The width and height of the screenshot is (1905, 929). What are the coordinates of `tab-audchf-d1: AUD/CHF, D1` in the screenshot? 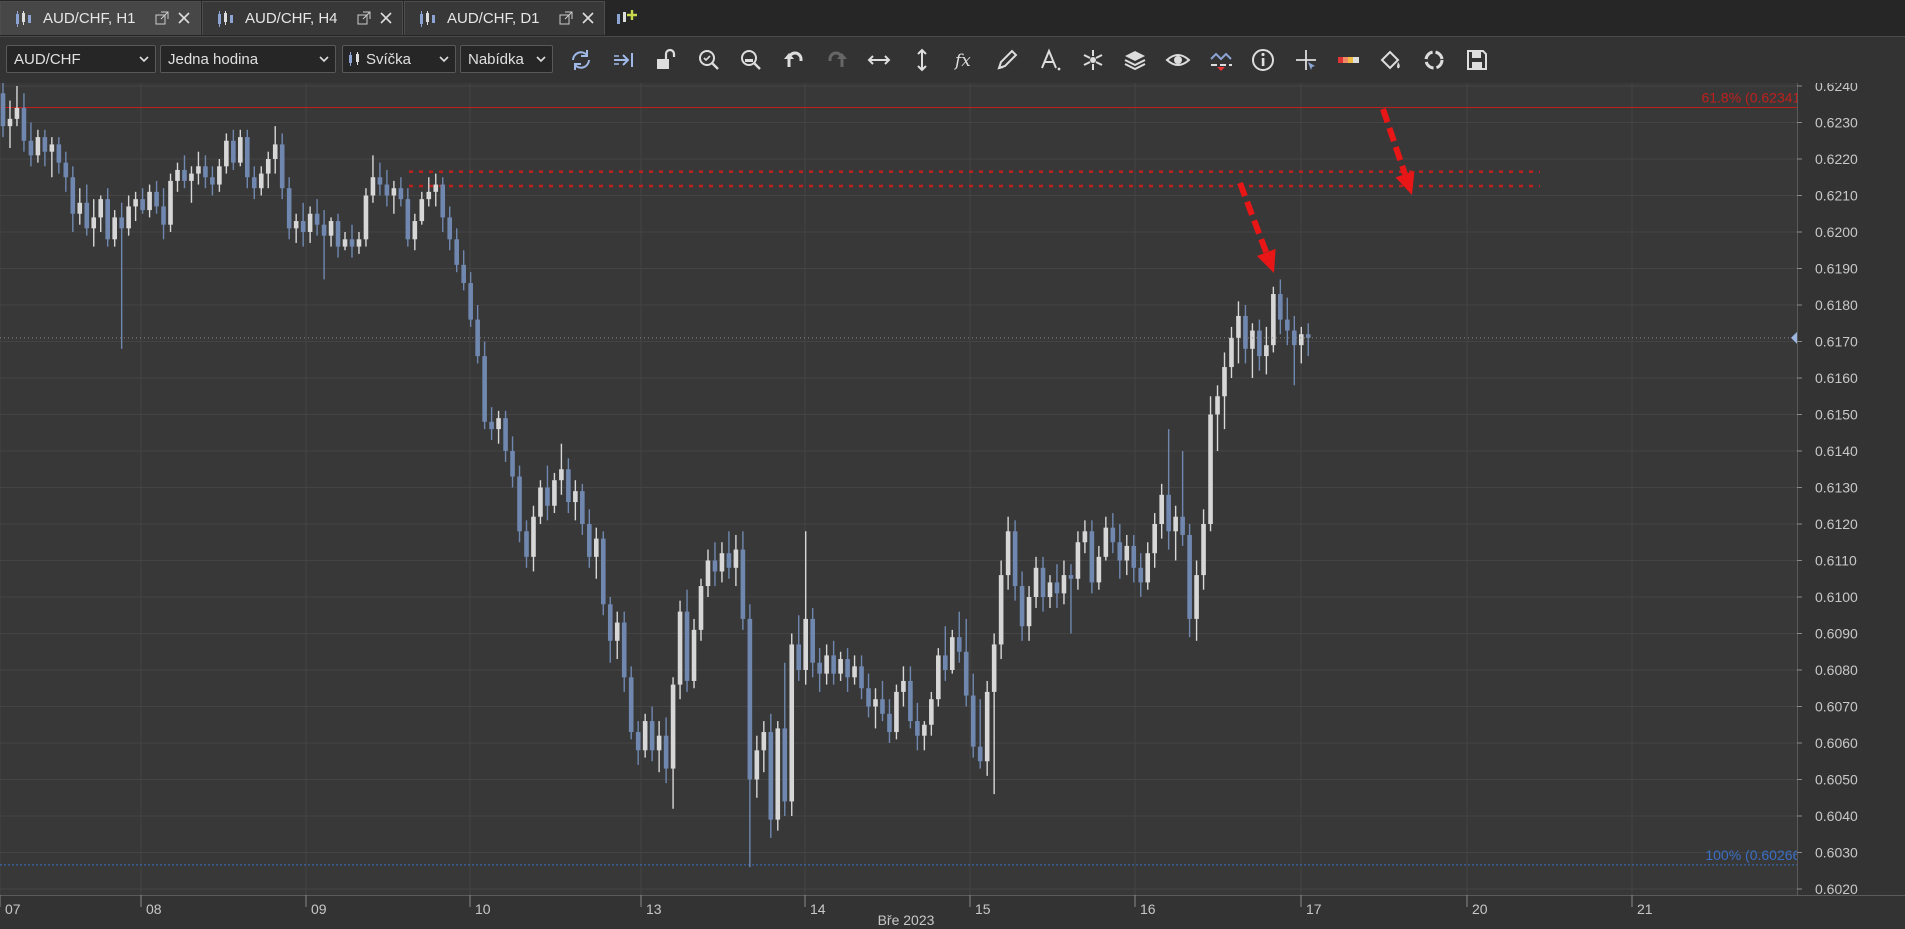 It's located at (504, 18).